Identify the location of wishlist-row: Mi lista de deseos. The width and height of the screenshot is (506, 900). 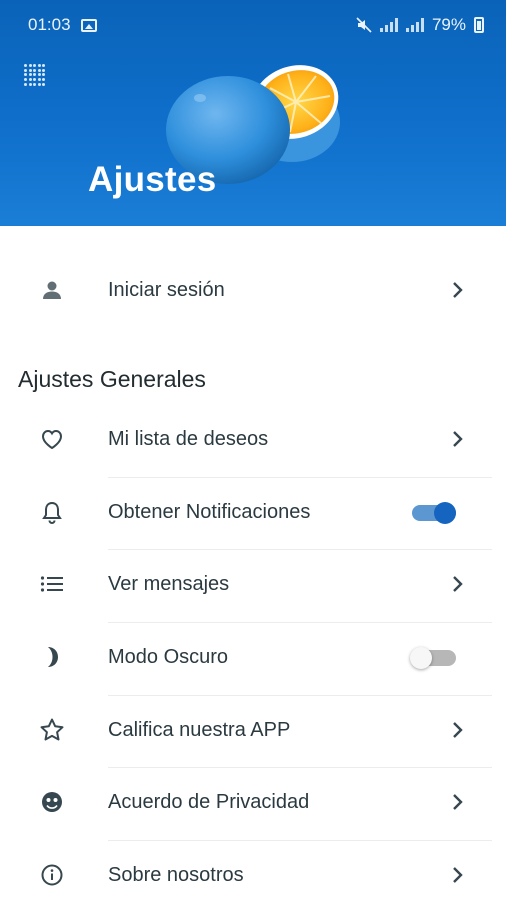
(253, 439).